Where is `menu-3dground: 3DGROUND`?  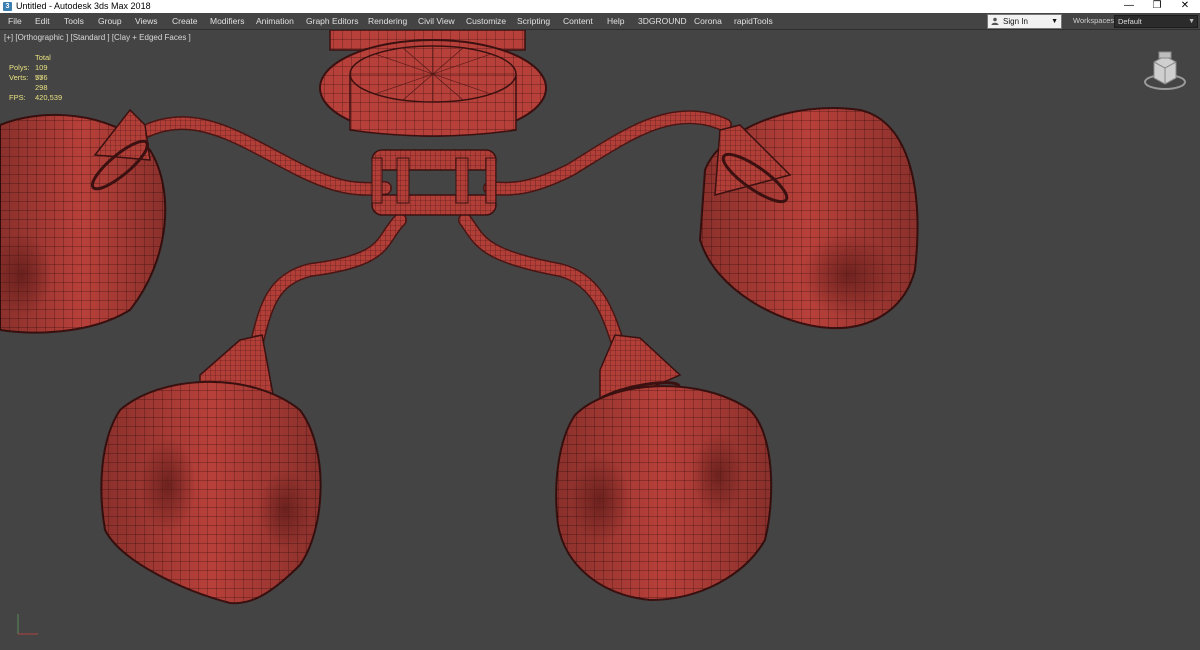 menu-3dground: 3DGROUND is located at coordinates (662, 21).